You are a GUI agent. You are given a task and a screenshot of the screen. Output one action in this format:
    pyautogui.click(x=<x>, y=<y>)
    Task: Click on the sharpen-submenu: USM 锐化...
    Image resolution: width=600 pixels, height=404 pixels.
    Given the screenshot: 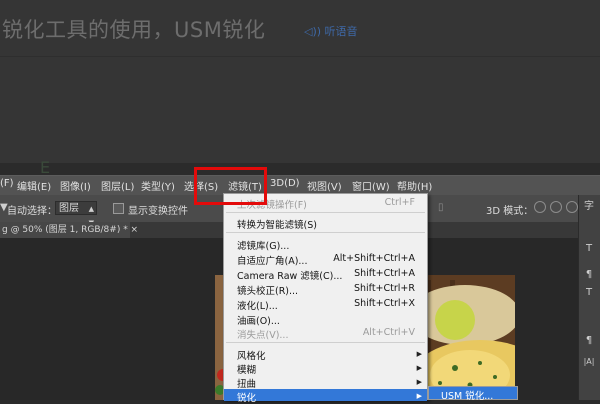 What is the action you would take?
    pyautogui.click(x=473, y=394)
    